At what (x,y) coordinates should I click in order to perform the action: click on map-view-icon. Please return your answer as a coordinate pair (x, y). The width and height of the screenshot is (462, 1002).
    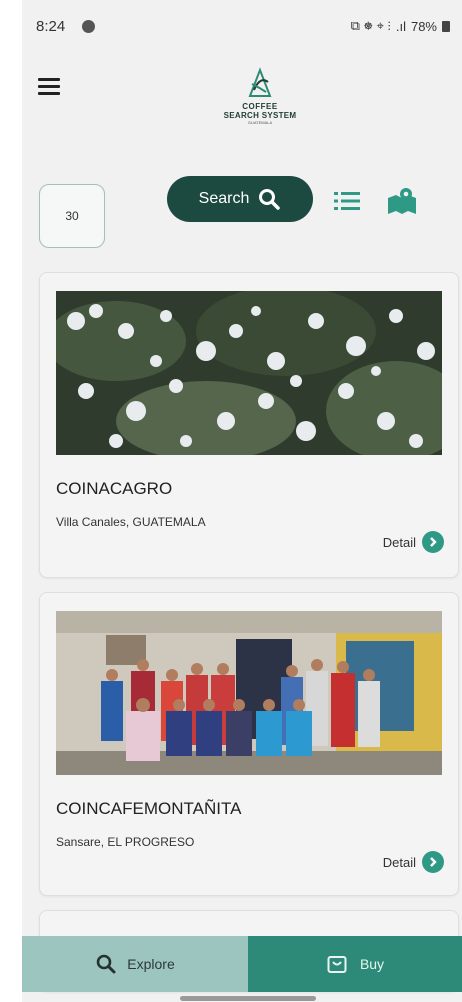
    Looking at the image, I should click on (402, 201).